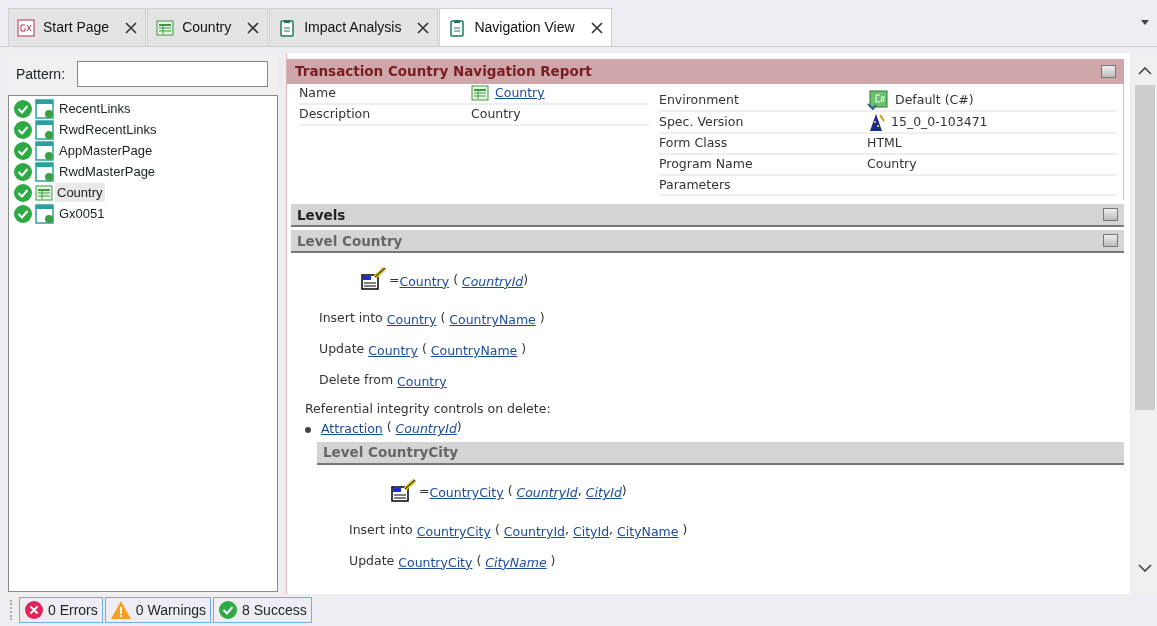  What do you see at coordinates (884, 143) in the screenshot?
I see `property-value: HTML` at bounding box center [884, 143].